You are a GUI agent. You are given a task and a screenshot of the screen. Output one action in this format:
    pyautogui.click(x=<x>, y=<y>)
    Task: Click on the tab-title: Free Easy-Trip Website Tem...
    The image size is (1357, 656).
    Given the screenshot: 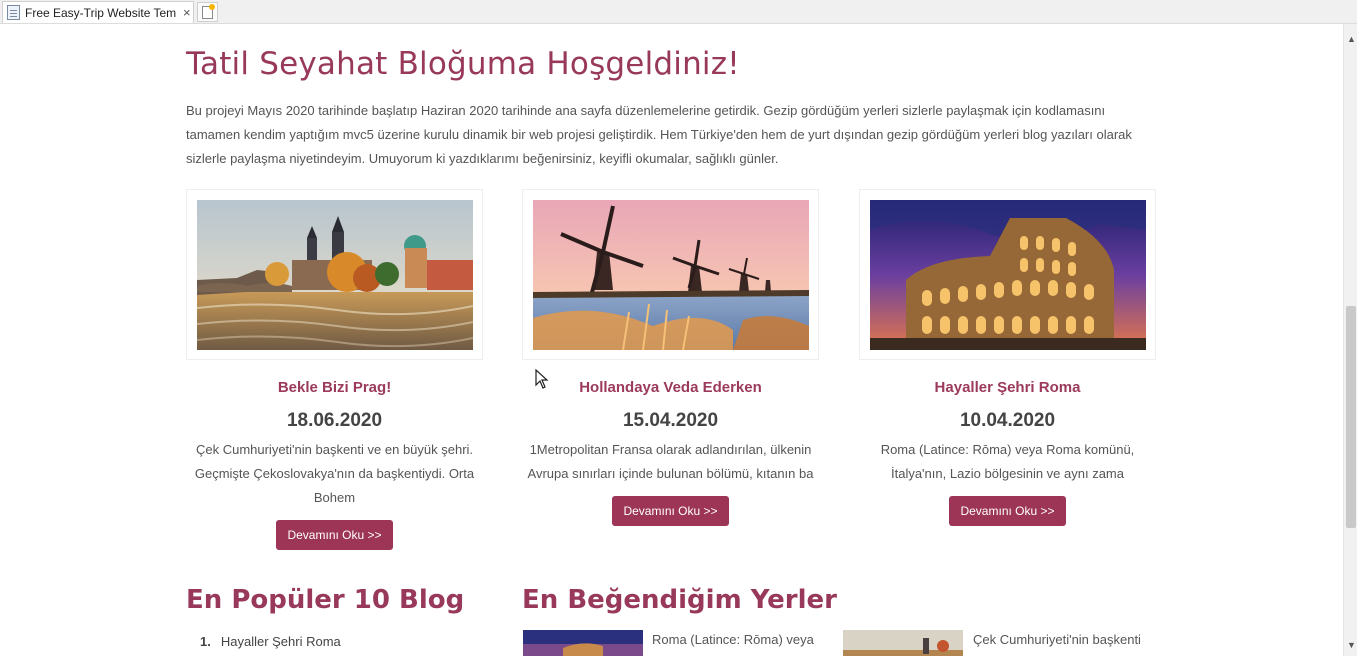 What is the action you would take?
    pyautogui.click(x=101, y=12)
    